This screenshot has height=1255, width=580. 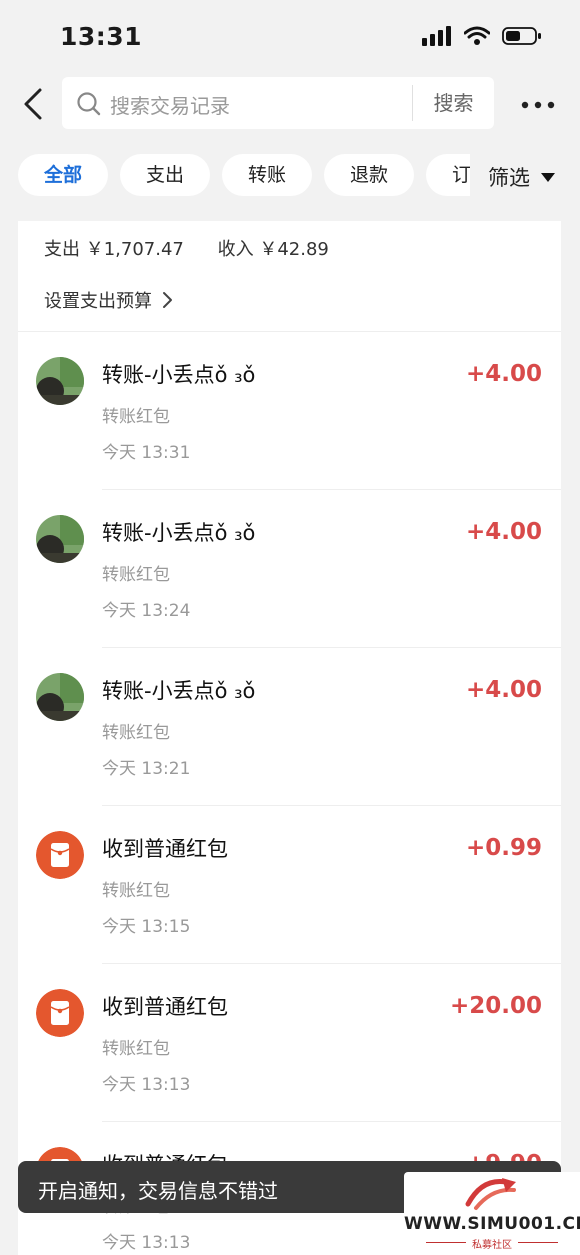 I want to click on search-button: 搜索, so click(x=453, y=103).